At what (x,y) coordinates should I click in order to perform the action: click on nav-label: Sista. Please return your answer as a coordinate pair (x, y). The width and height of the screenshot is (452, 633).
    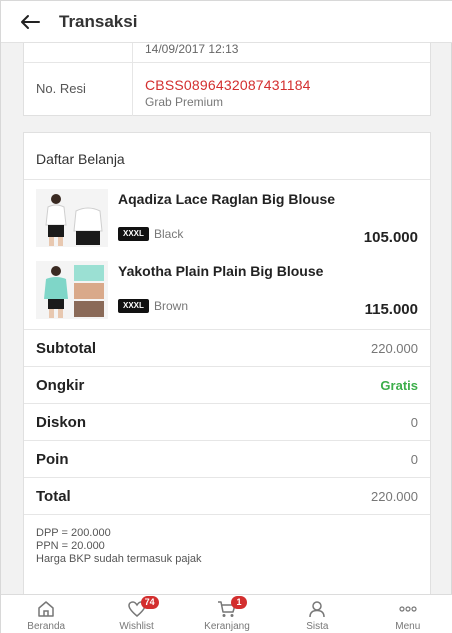
    Looking at the image, I should click on (317, 626).